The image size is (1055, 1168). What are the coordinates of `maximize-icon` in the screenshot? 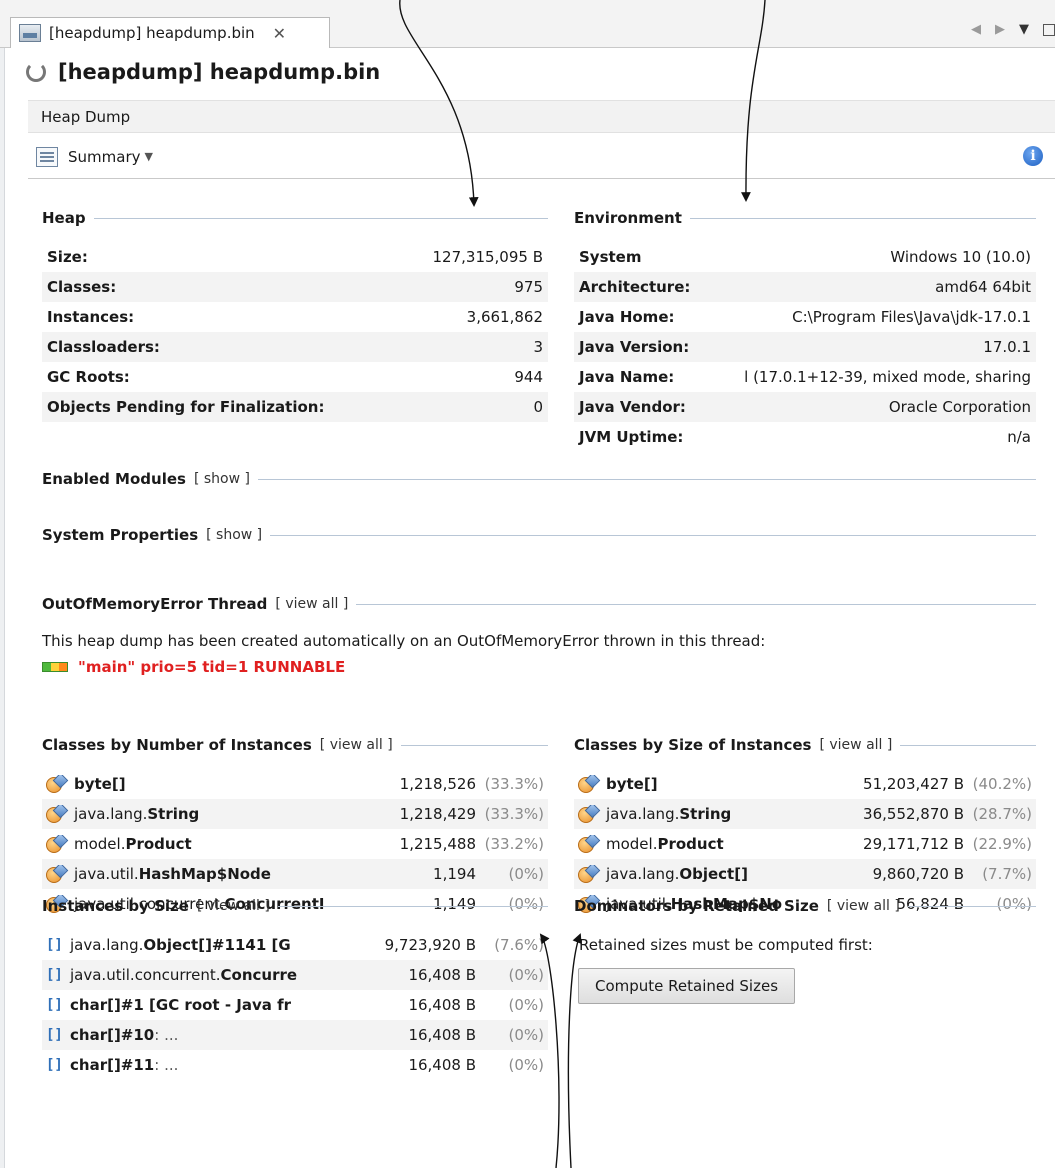 It's located at (1049, 30).